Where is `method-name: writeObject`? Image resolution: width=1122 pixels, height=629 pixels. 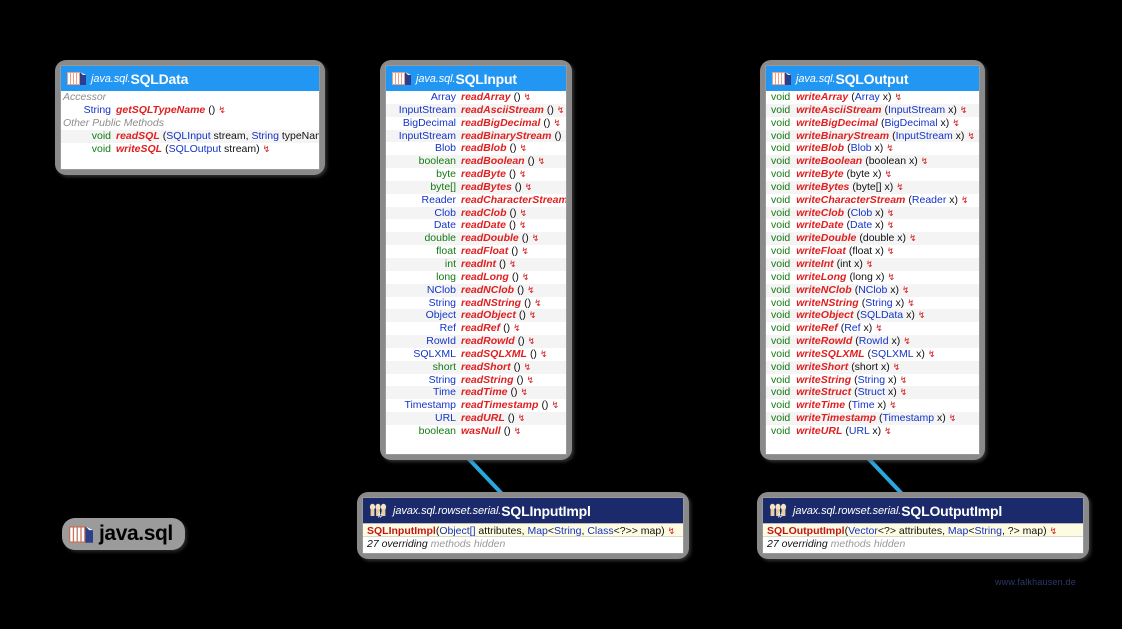
method-name: writeObject is located at coordinates (825, 315).